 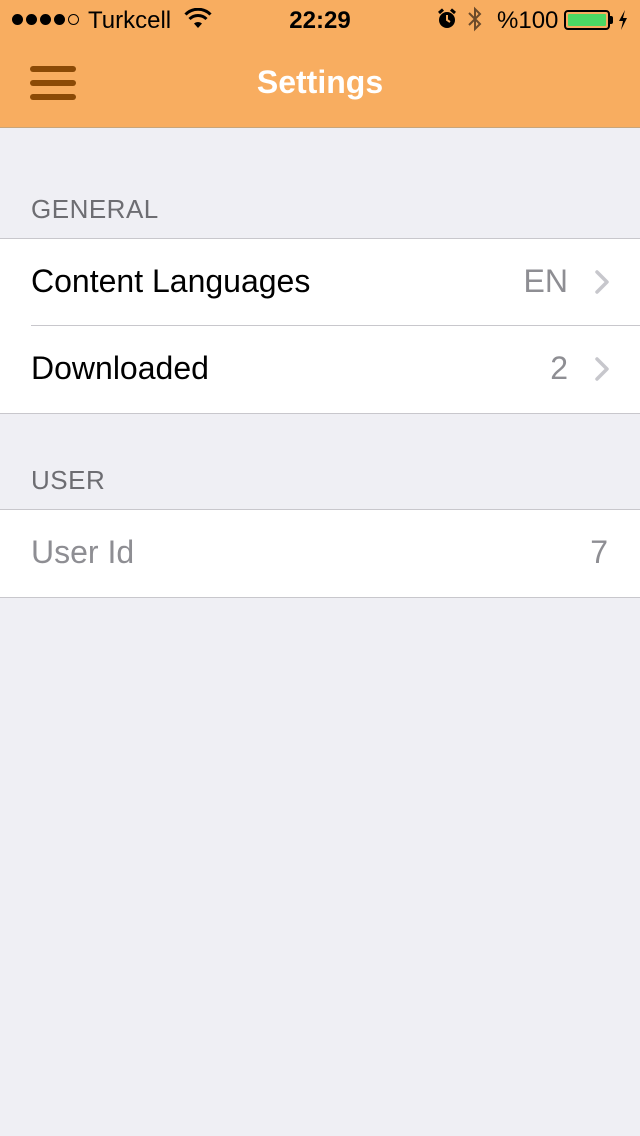 I want to click on battery-icon, so click(x=587, y=20).